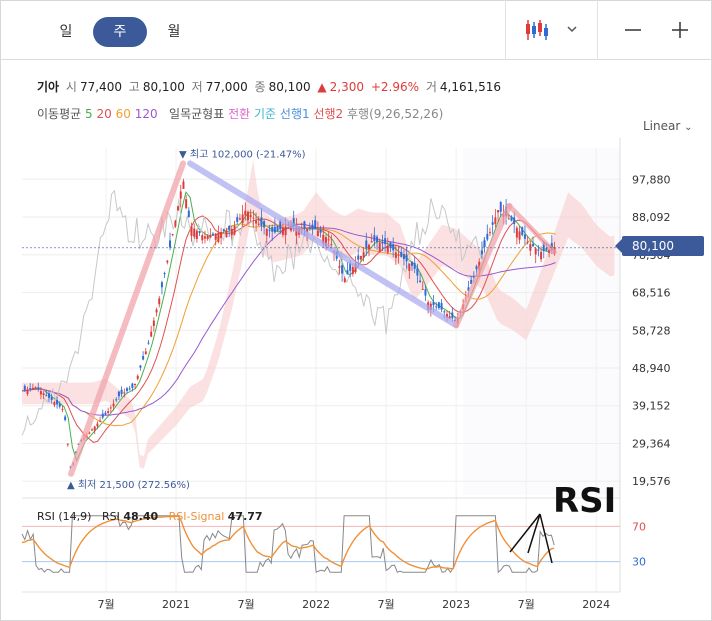 This screenshot has height=621, width=712. I want to click on x-tick-label: 7월, so click(526, 604).